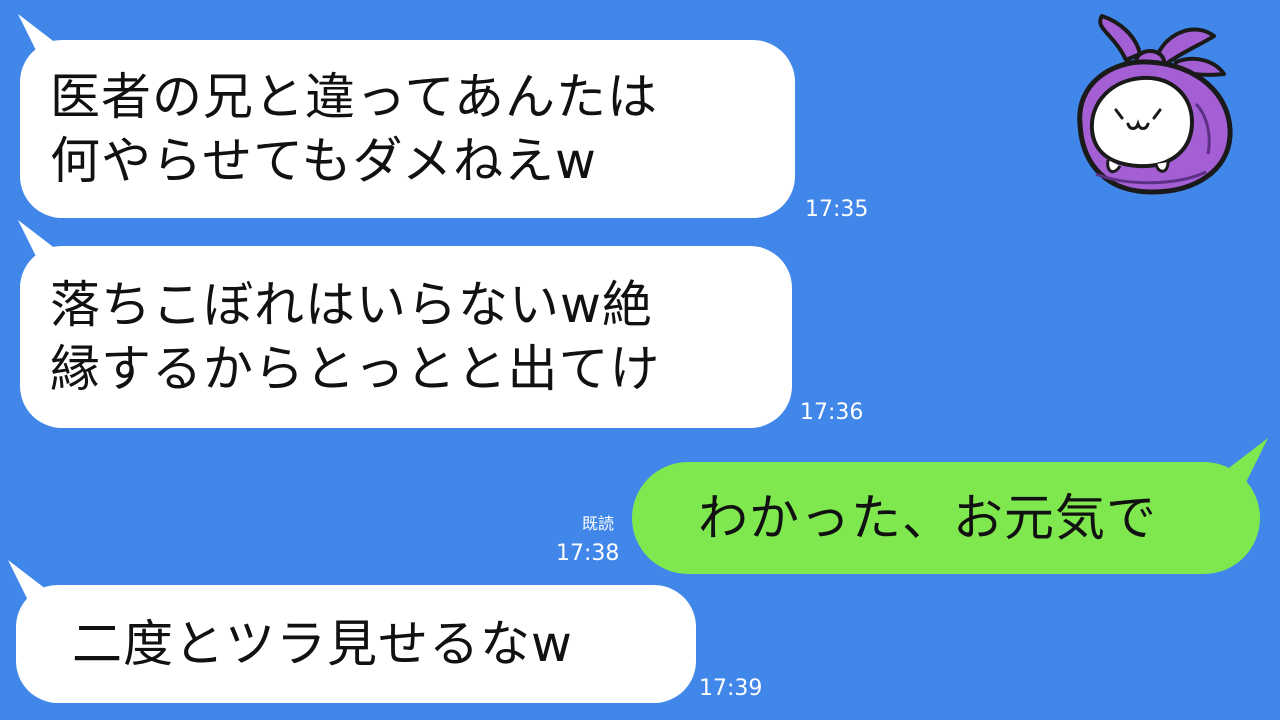 The width and height of the screenshot is (1280, 720). I want to click on message-text-line: 二度とツラ見せるなw, so click(322, 644).